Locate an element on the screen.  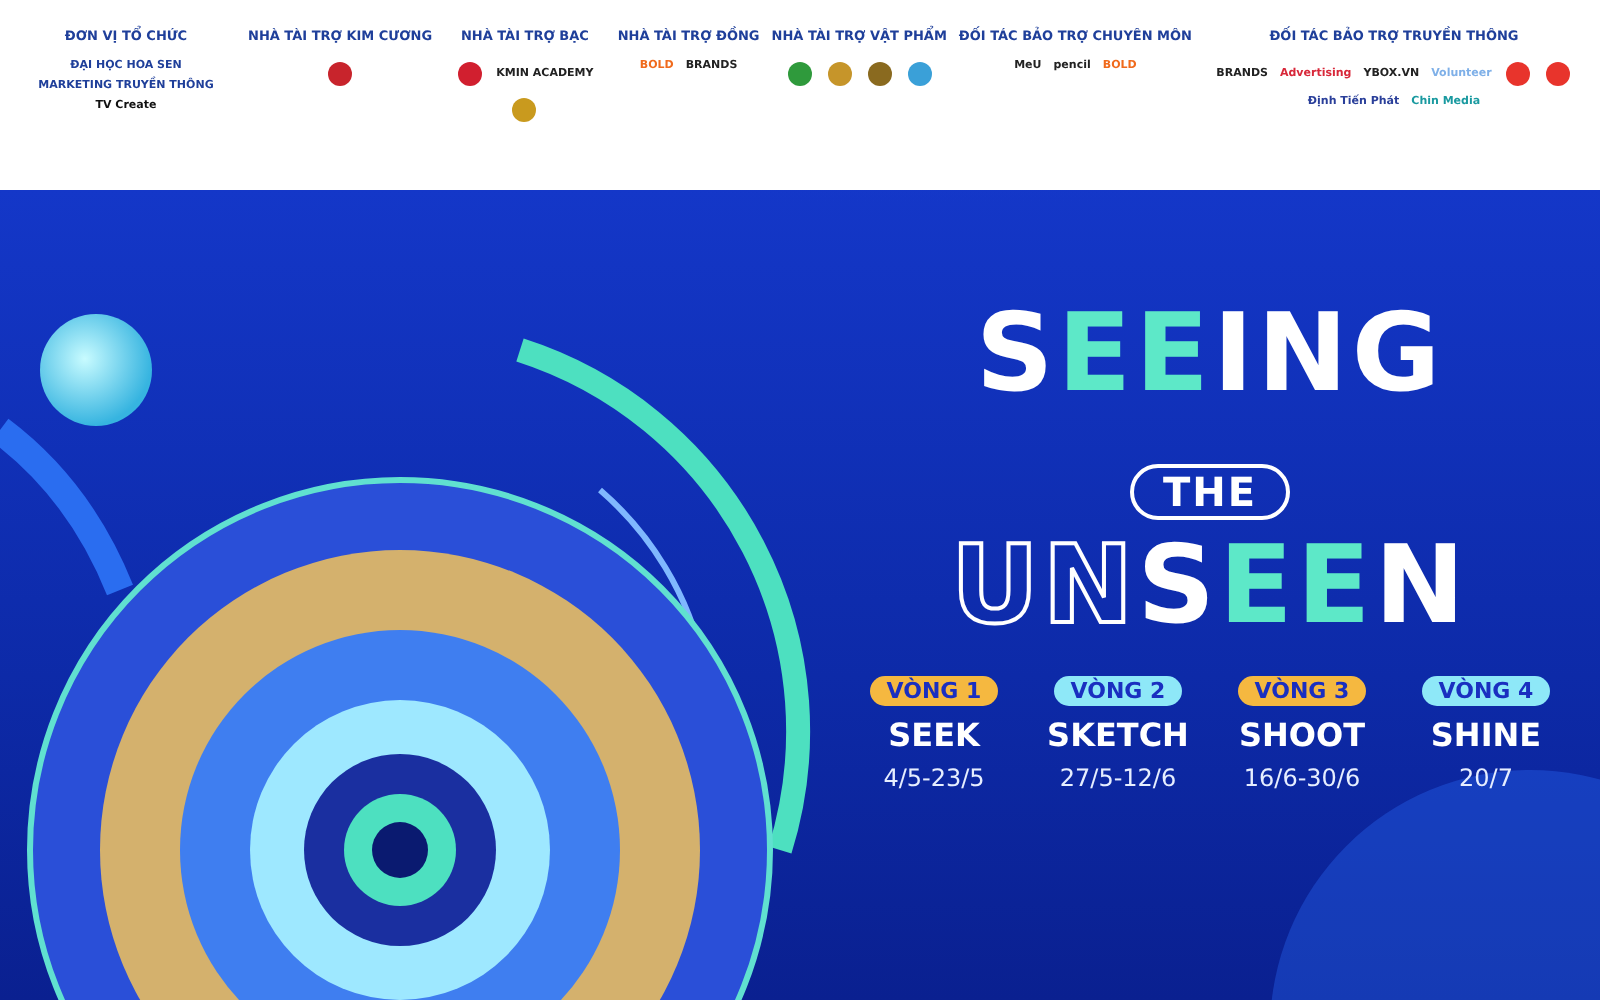
round-dates: 4/5-23/5 is located at coordinates (934, 778).